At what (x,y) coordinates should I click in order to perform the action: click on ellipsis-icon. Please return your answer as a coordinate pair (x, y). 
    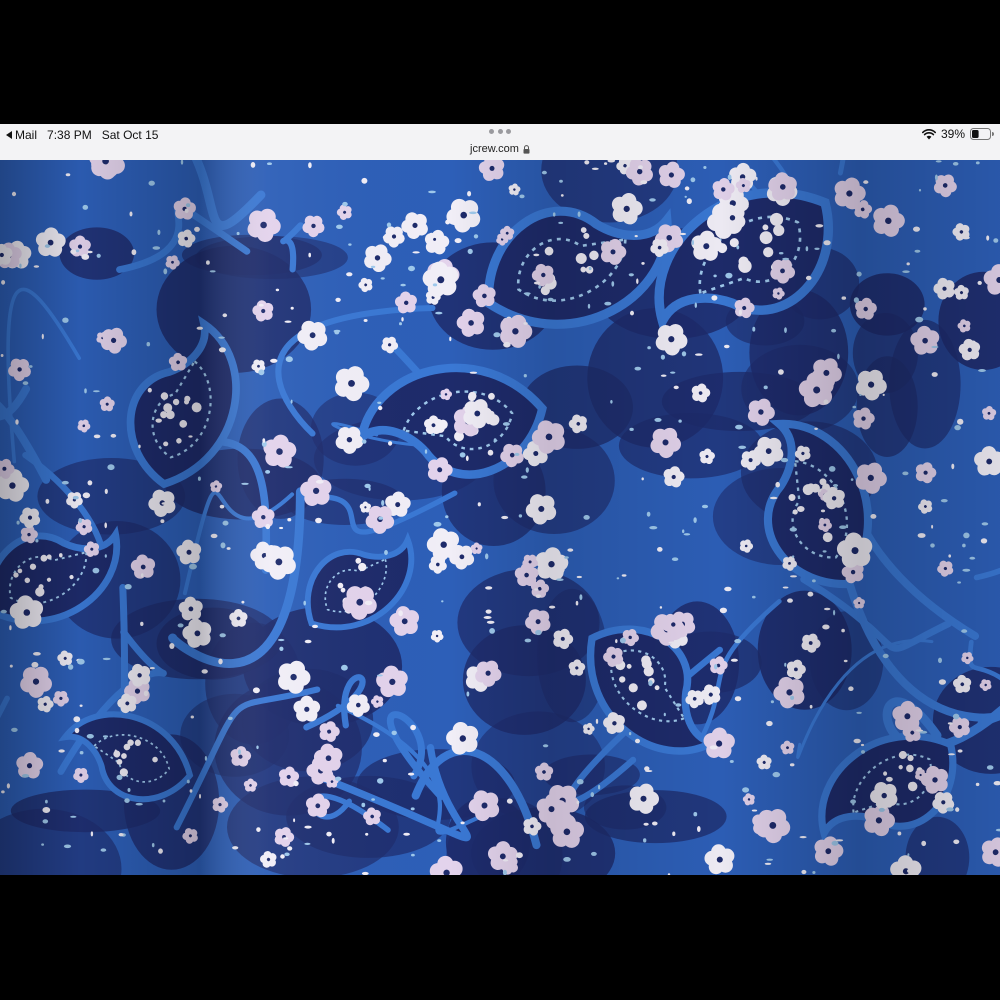
    Looking at the image, I should click on (500, 131).